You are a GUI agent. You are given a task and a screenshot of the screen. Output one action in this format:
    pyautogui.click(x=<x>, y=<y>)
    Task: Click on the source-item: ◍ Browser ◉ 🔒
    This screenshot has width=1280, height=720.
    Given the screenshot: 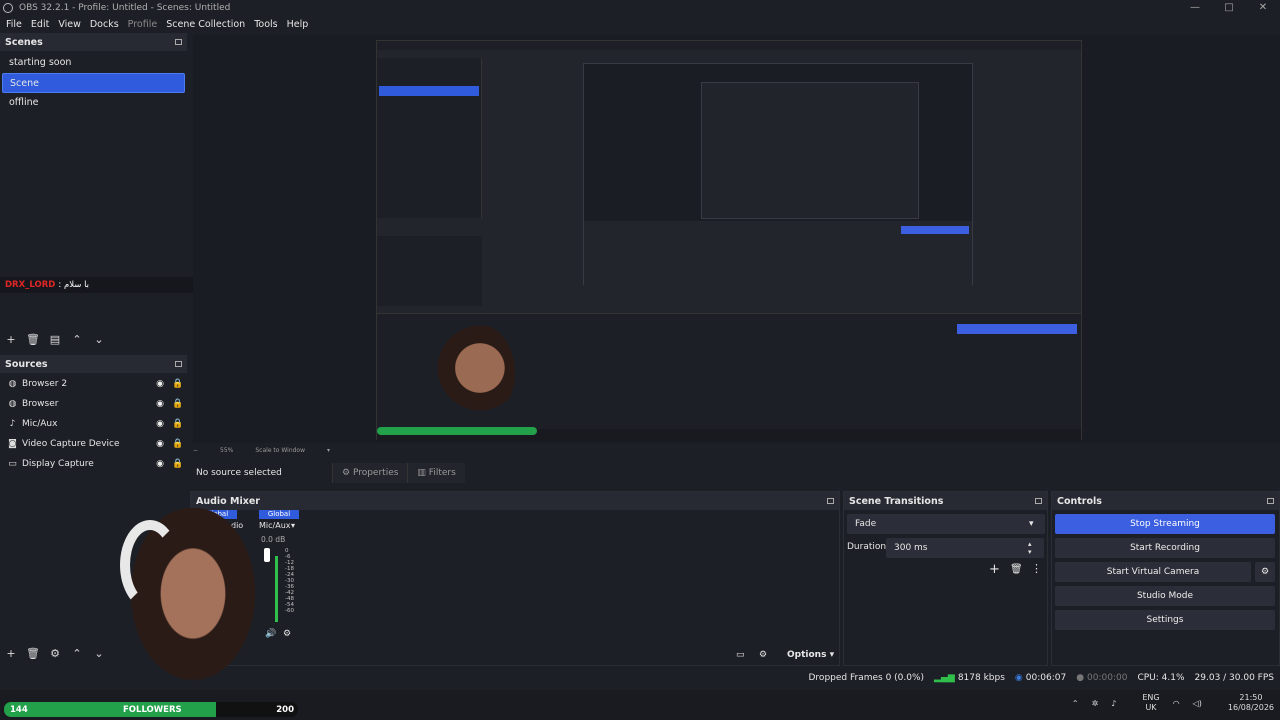 What is the action you would take?
    pyautogui.click(x=93, y=404)
    